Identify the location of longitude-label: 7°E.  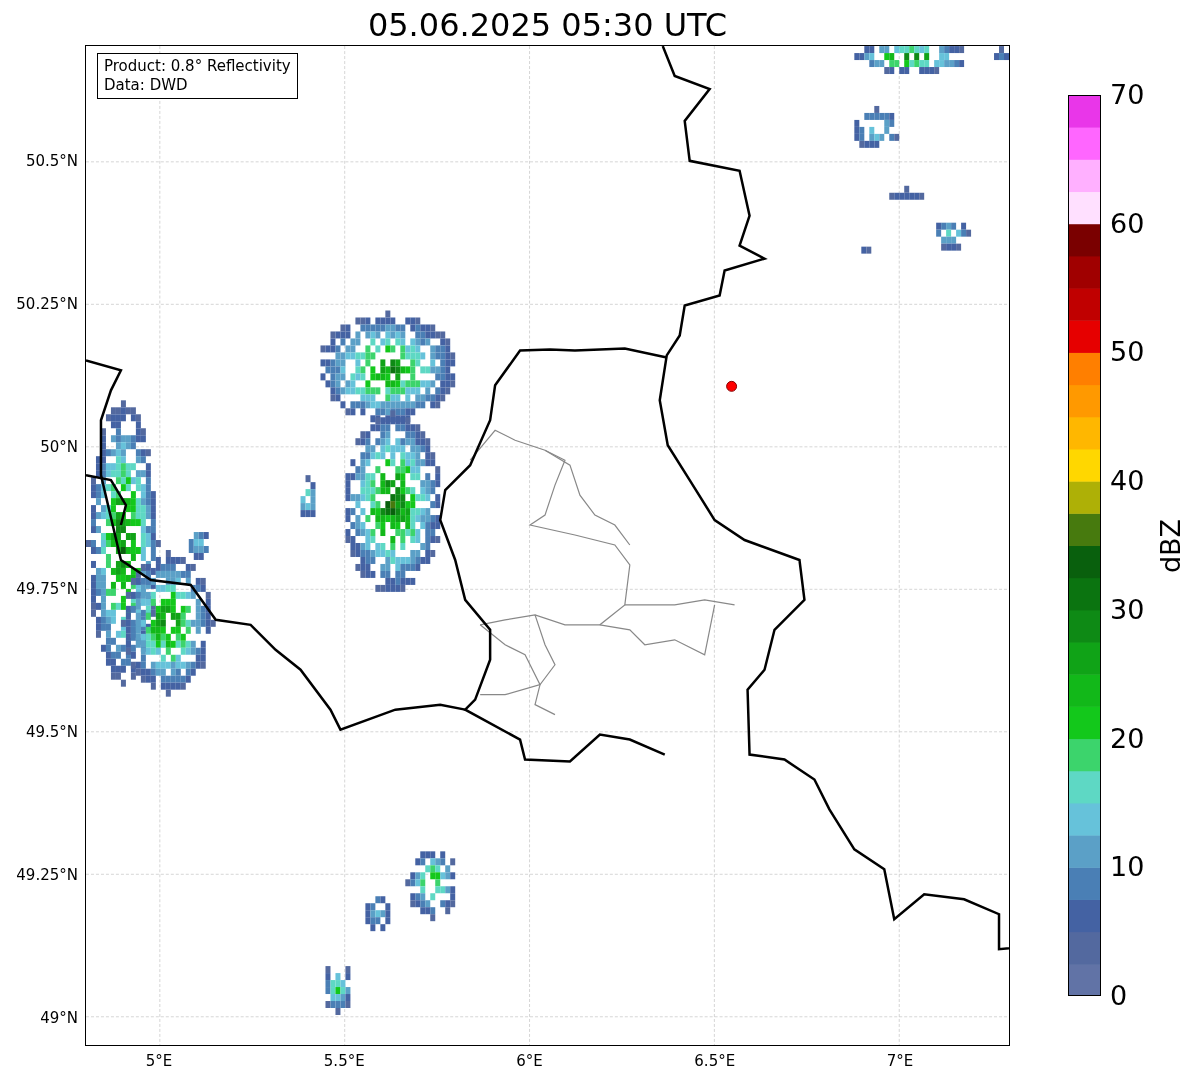
(900, 1061).